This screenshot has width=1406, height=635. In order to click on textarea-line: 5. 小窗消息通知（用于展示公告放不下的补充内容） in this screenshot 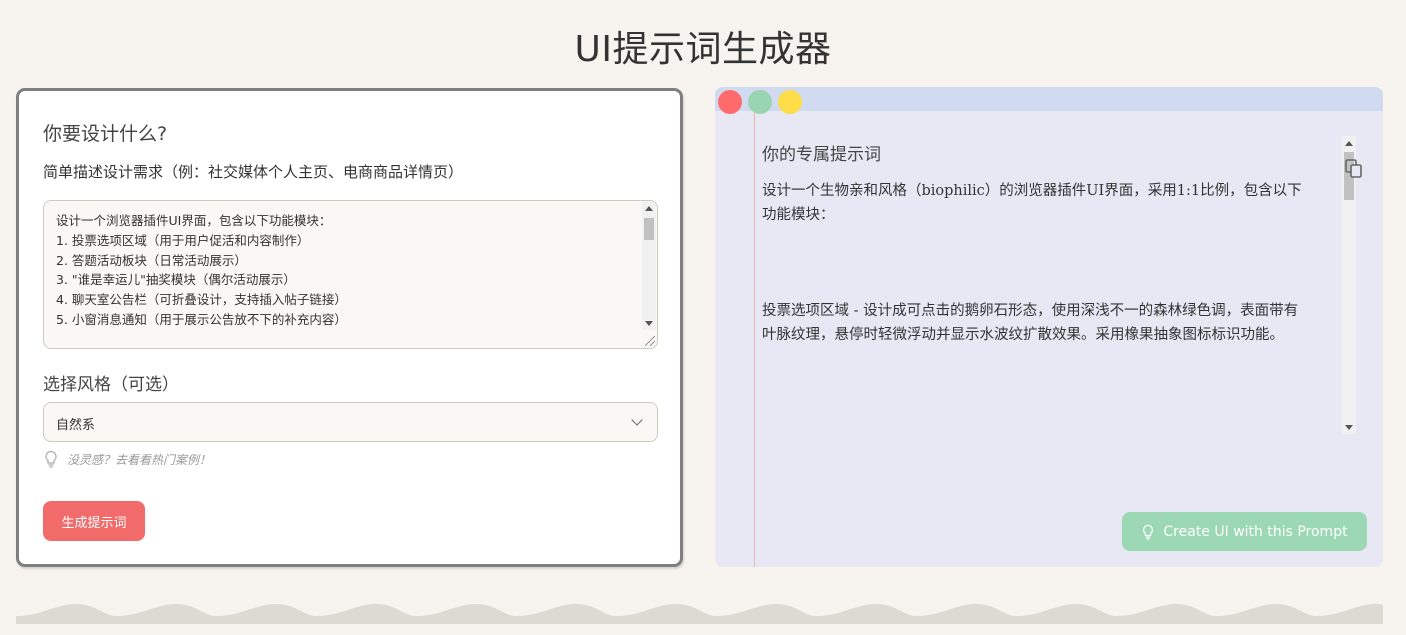, I will do `click(201, 319)`.